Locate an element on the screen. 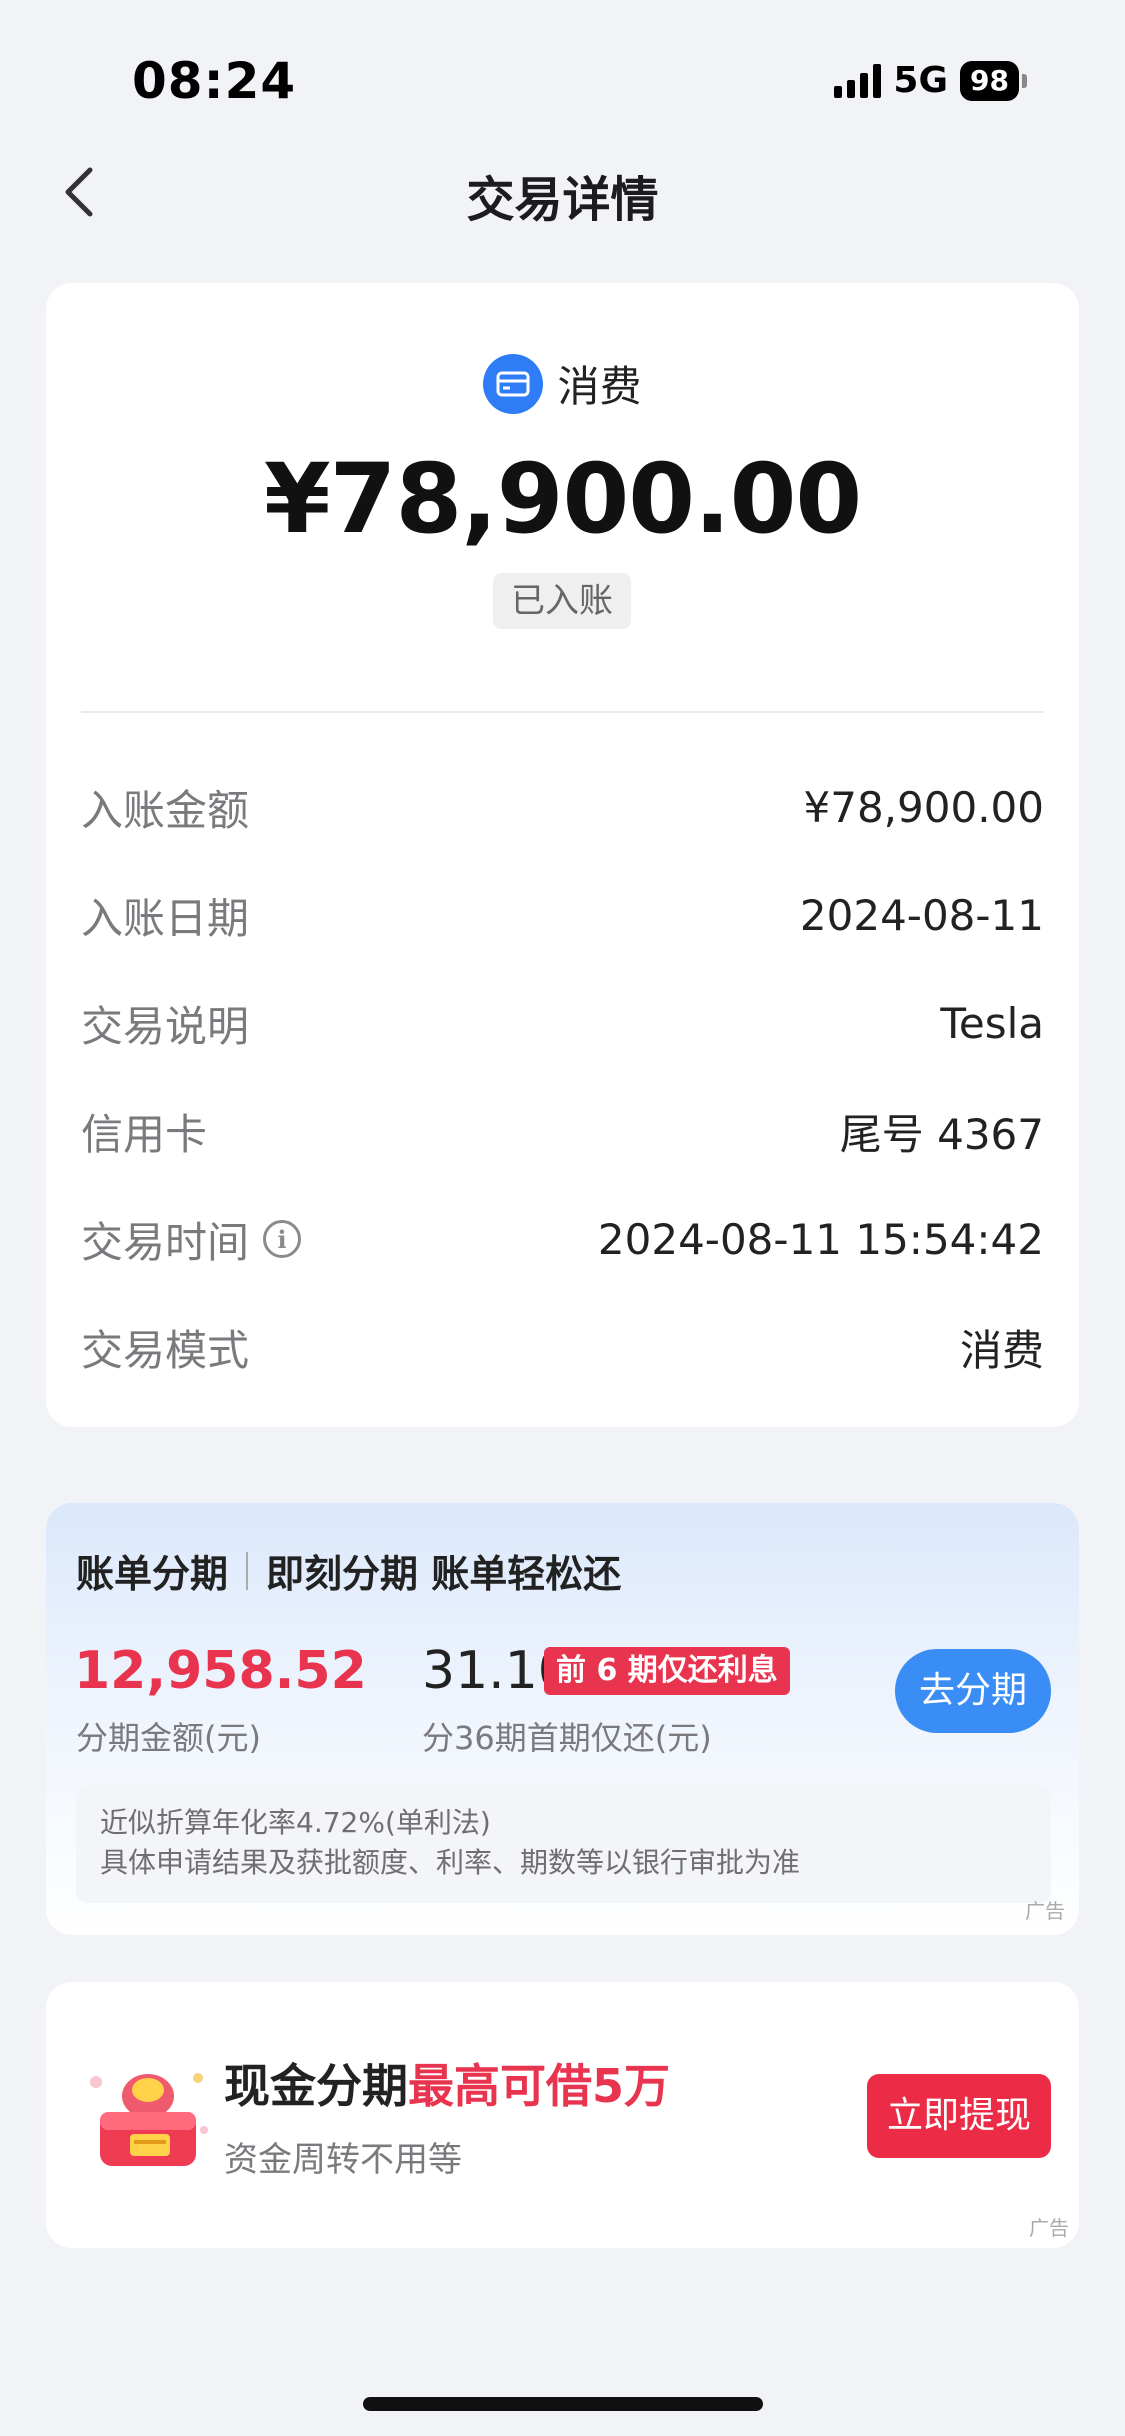 The width and height of the screenshot is (1125, 2436). status-badge: 已入账 is located at coordinates (562, 601).